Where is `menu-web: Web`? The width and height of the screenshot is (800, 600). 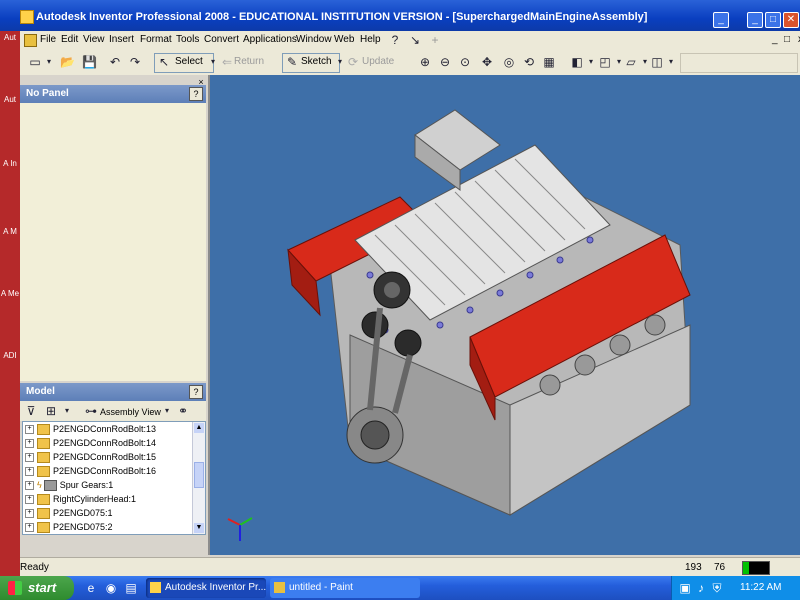
menu-web: Web is located at coordinates (344, 39).